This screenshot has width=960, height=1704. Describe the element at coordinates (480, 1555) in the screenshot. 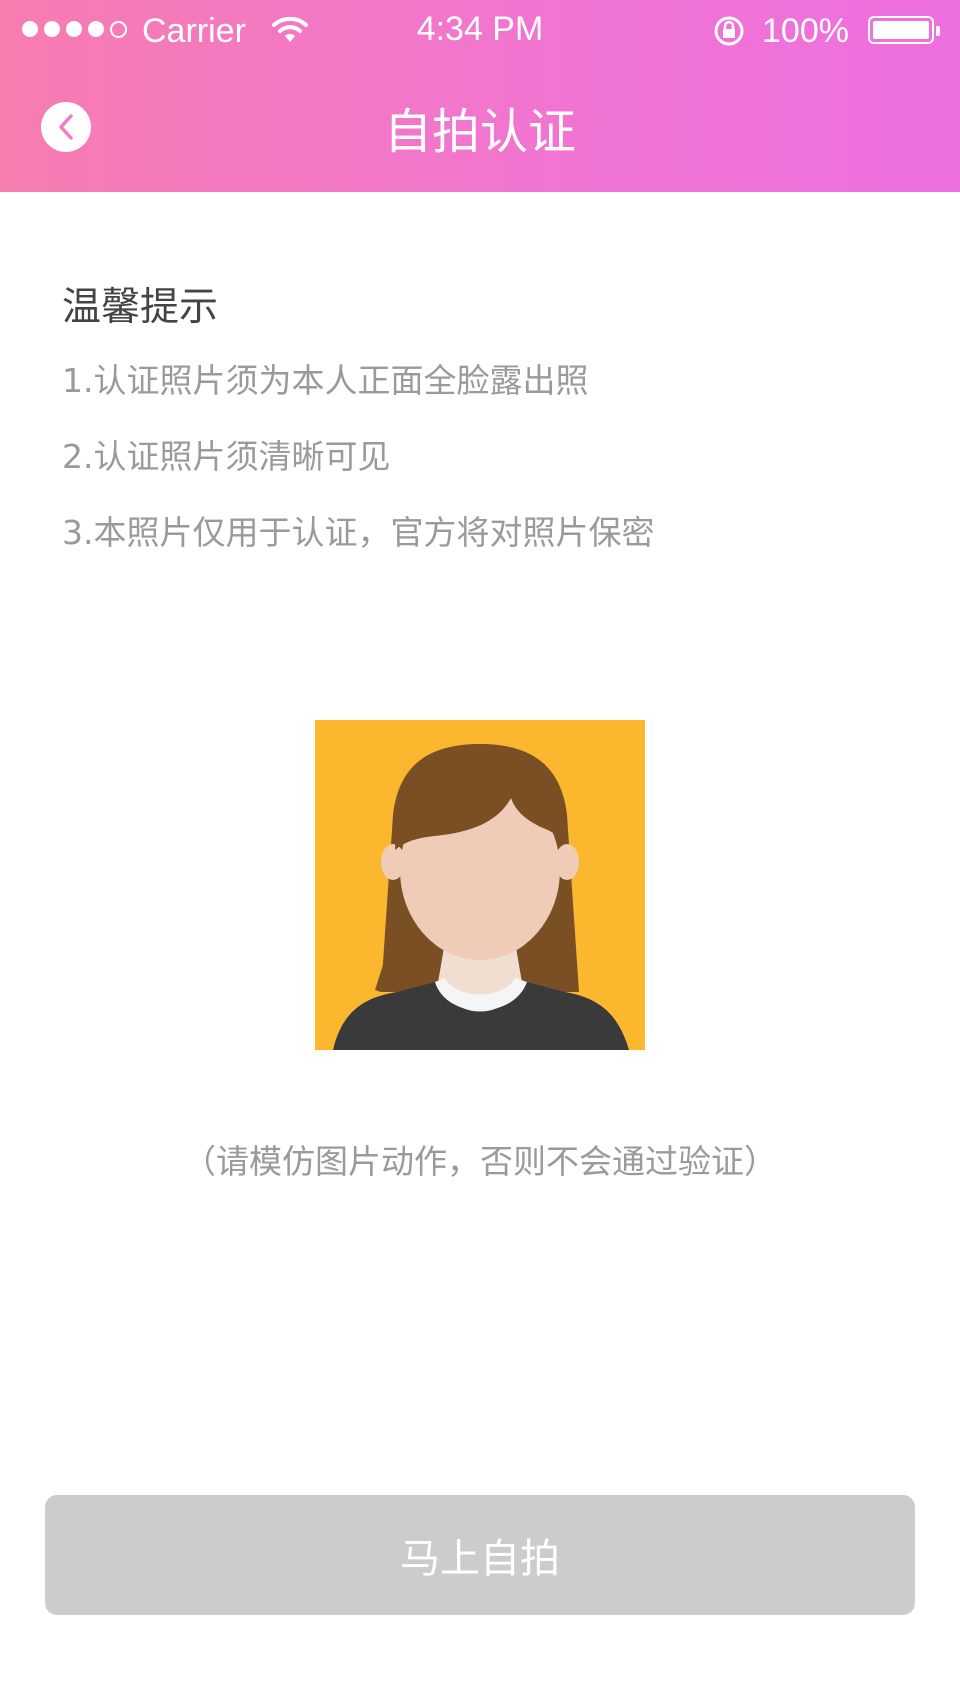

I see `take-selfie-button: 马上自拍` at that location.